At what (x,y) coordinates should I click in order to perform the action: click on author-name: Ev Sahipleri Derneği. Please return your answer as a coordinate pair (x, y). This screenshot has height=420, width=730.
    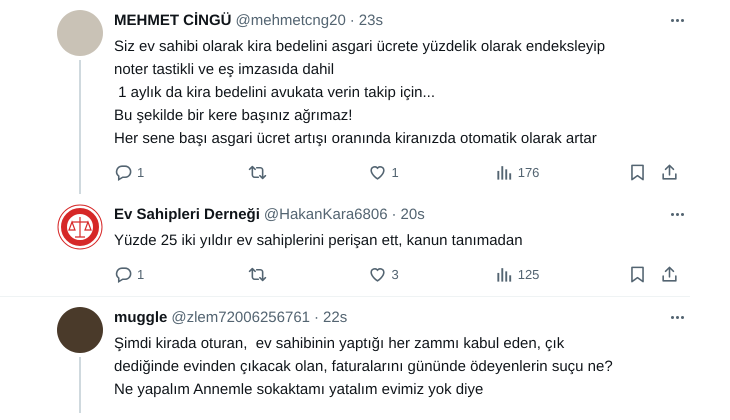
    Looking at the image, I should click on (187, 214).